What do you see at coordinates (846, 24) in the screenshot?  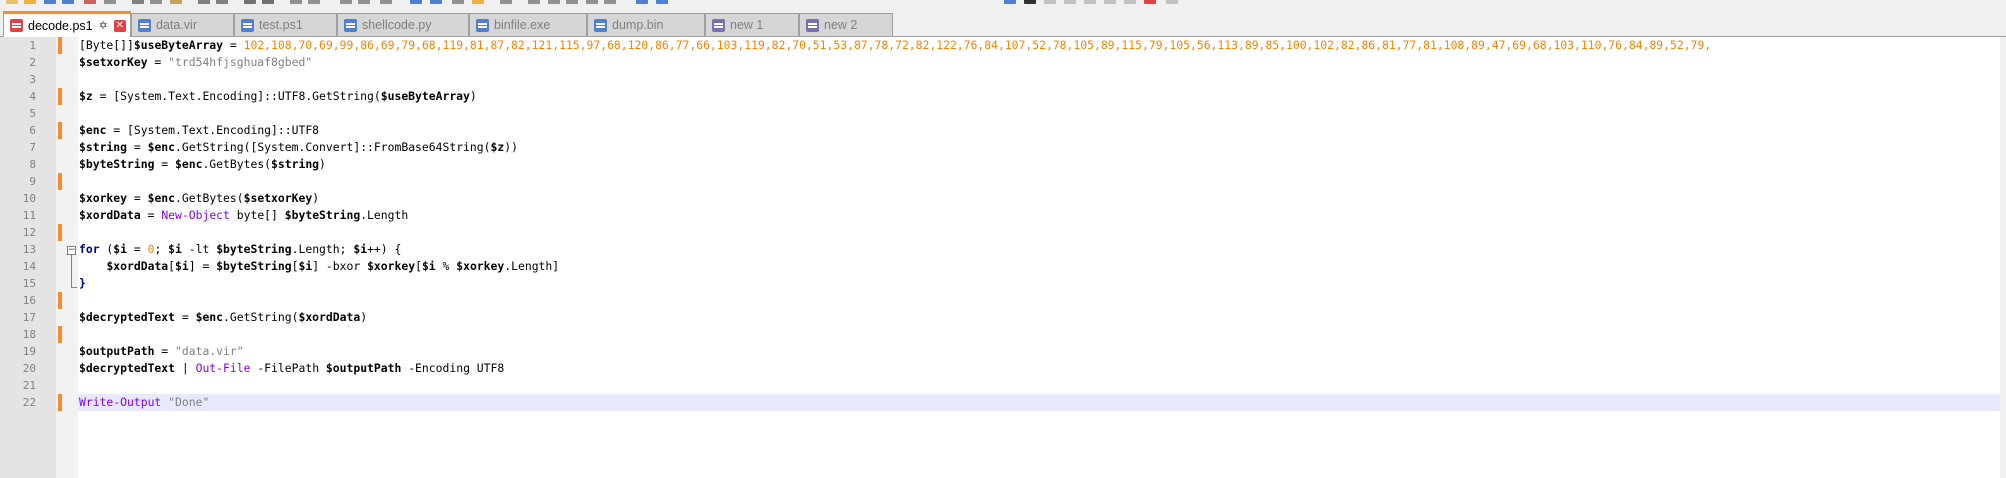 I see `tab-new-2: new 2` at bounding box center [846, 24].